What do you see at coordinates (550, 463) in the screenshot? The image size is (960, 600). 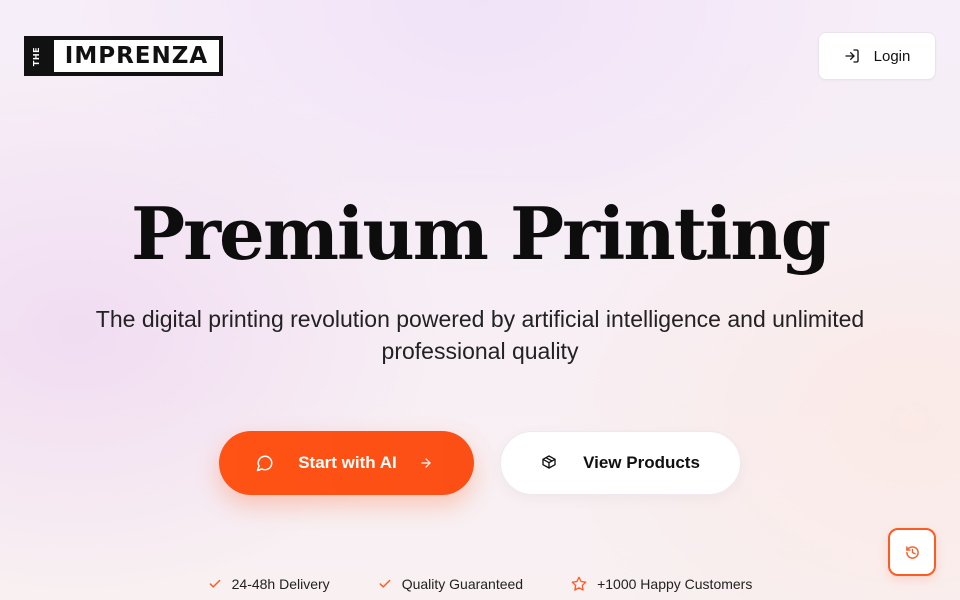 I see `package-icon` at bounding box center [550, 463].